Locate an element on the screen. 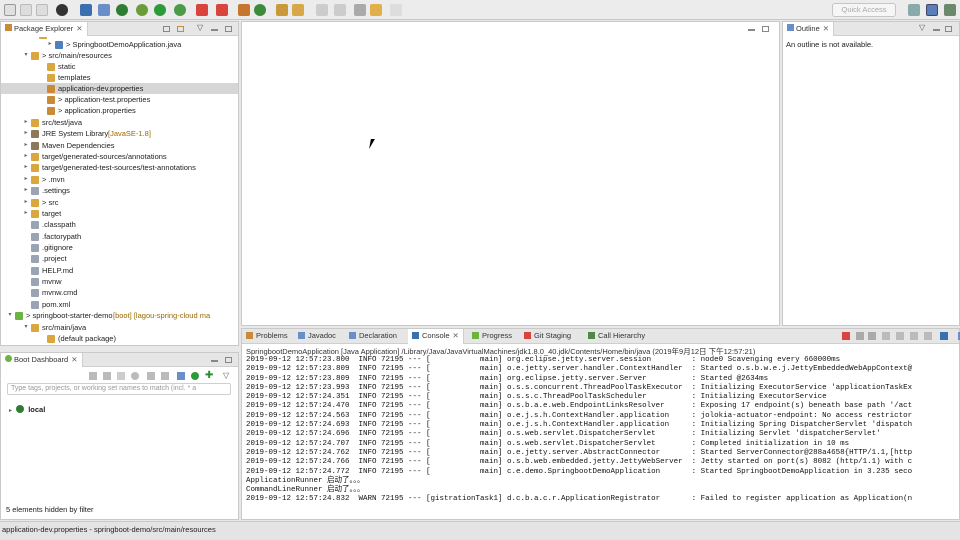 The width and height of the screenshot is (960, 540). edit-icon is located at coordinates (165, 376).